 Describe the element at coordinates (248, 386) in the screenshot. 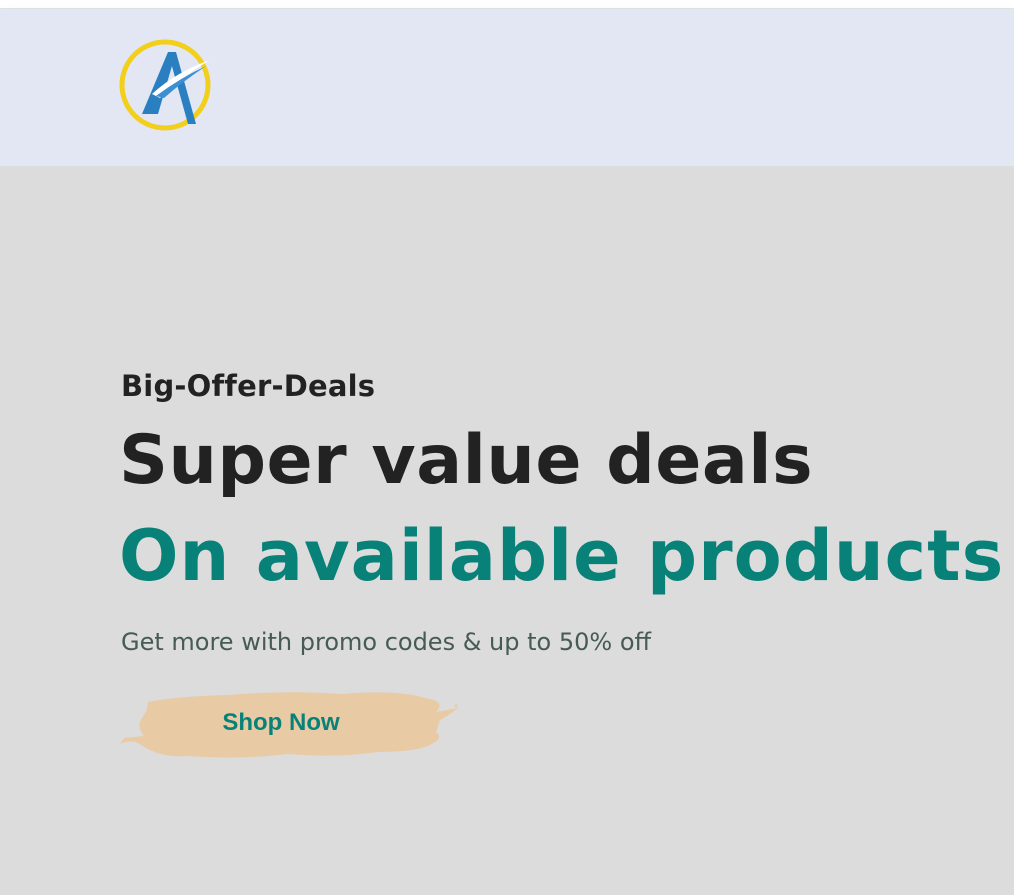

I see `hero-eyebrow: Big-Offer-Deals` at that location.